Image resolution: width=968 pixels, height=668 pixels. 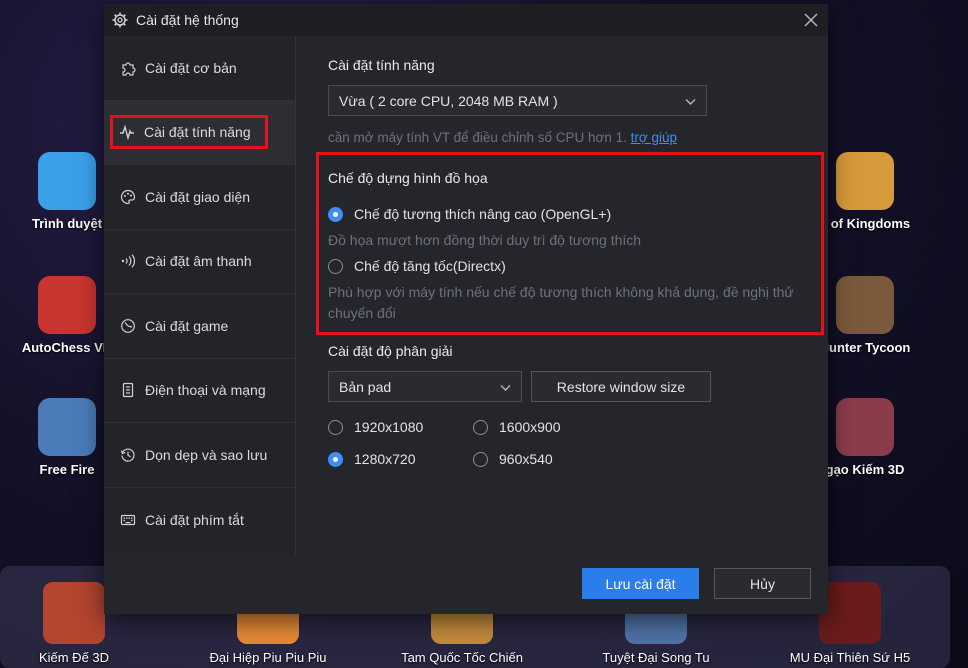 I want to click on highlight-box: Cài đặt tính năng, so click(x=189, y=132).